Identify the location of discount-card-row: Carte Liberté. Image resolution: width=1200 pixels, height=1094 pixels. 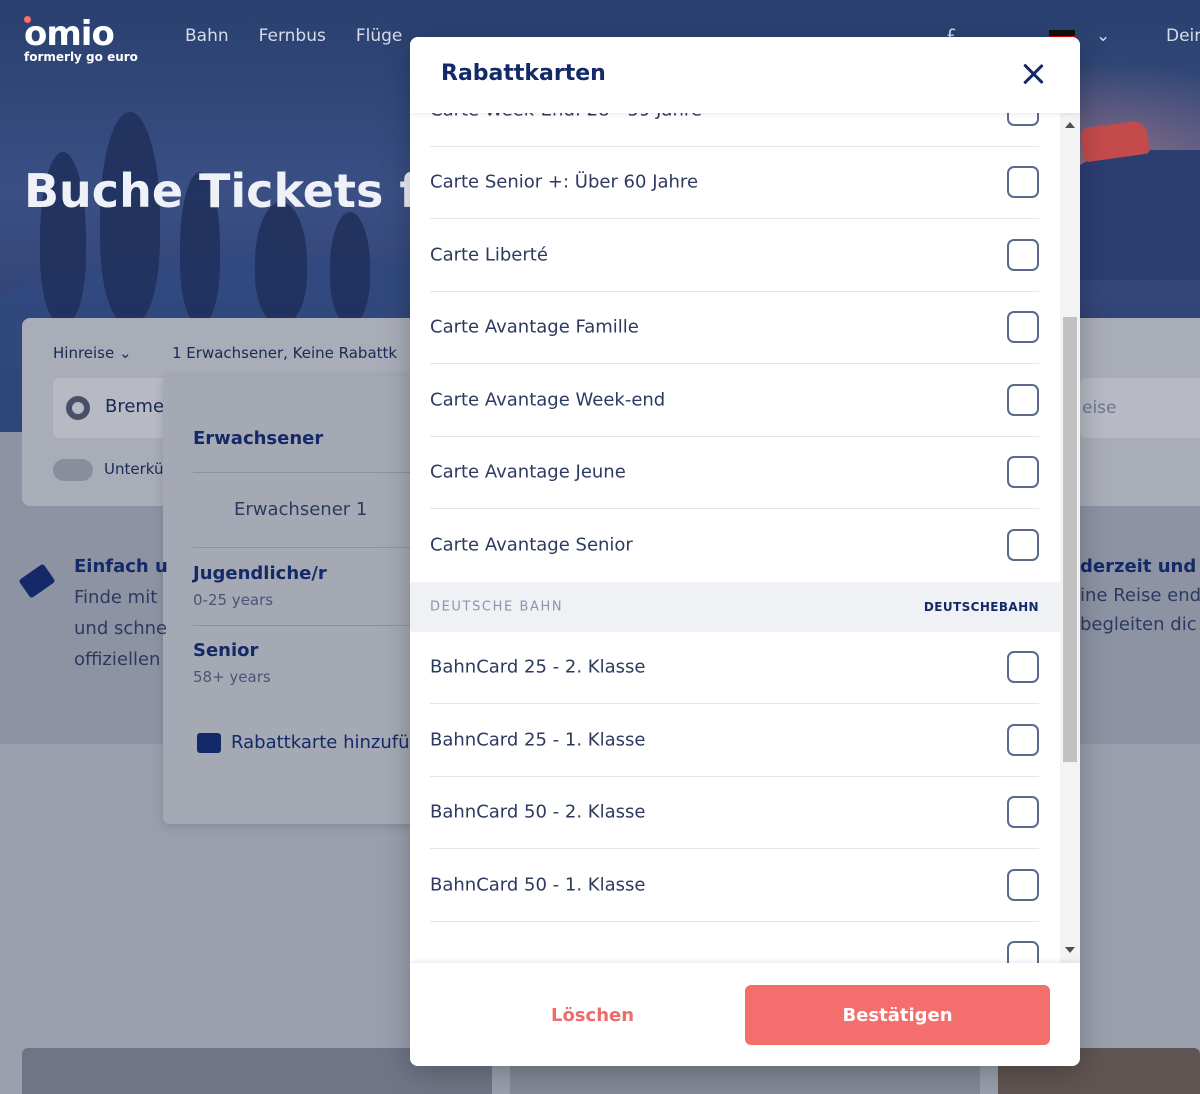
(734, 255).